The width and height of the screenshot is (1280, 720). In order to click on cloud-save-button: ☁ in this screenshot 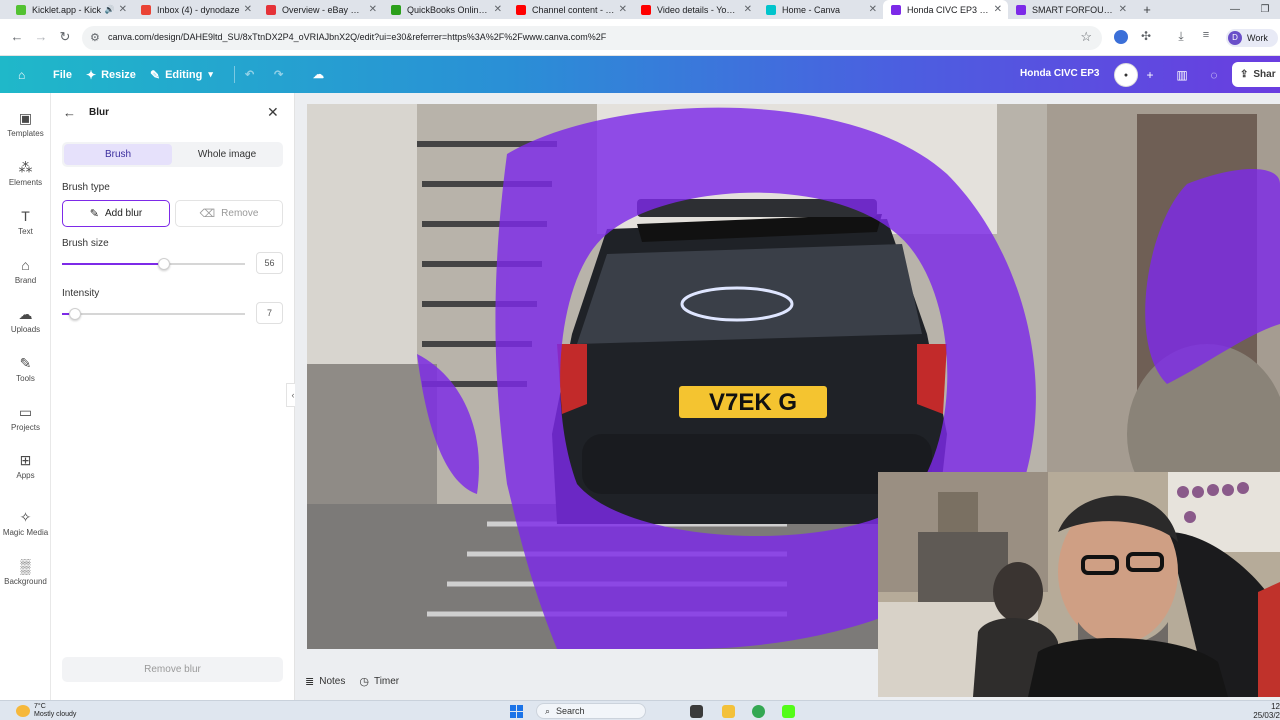, I will do `click(318, 74)`.